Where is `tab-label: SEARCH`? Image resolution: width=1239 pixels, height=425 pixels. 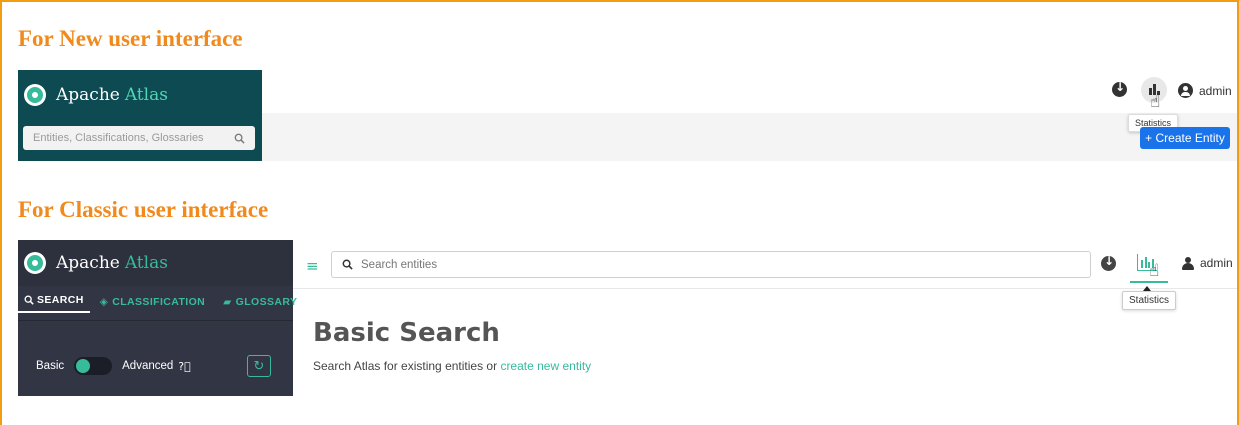 tab-label: SEARCH is located at coordinates (60, 300).